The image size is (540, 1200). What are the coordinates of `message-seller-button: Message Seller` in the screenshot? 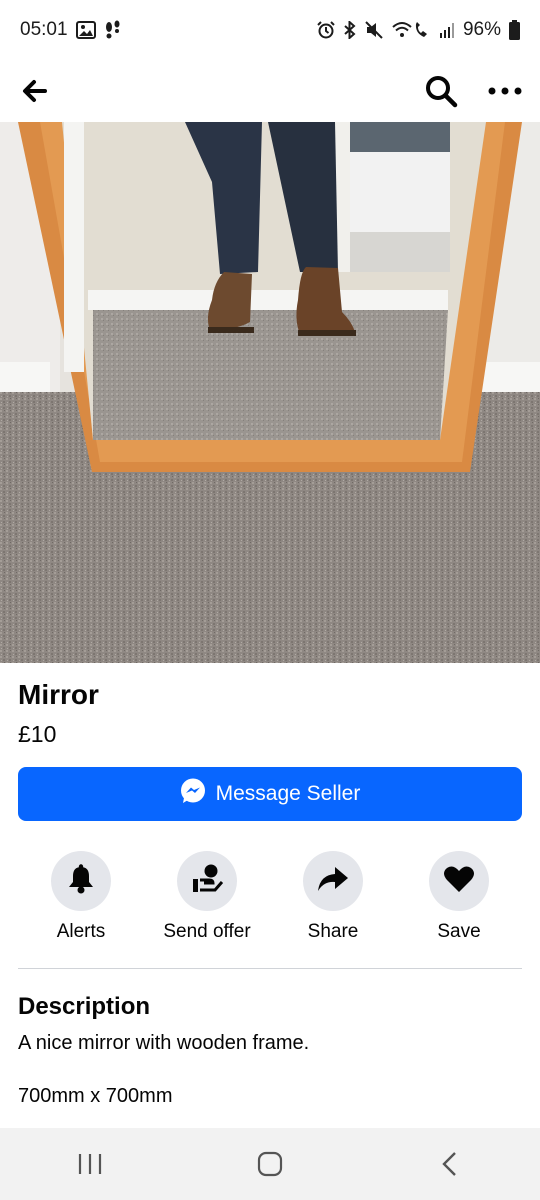 It's located at (270, 794).